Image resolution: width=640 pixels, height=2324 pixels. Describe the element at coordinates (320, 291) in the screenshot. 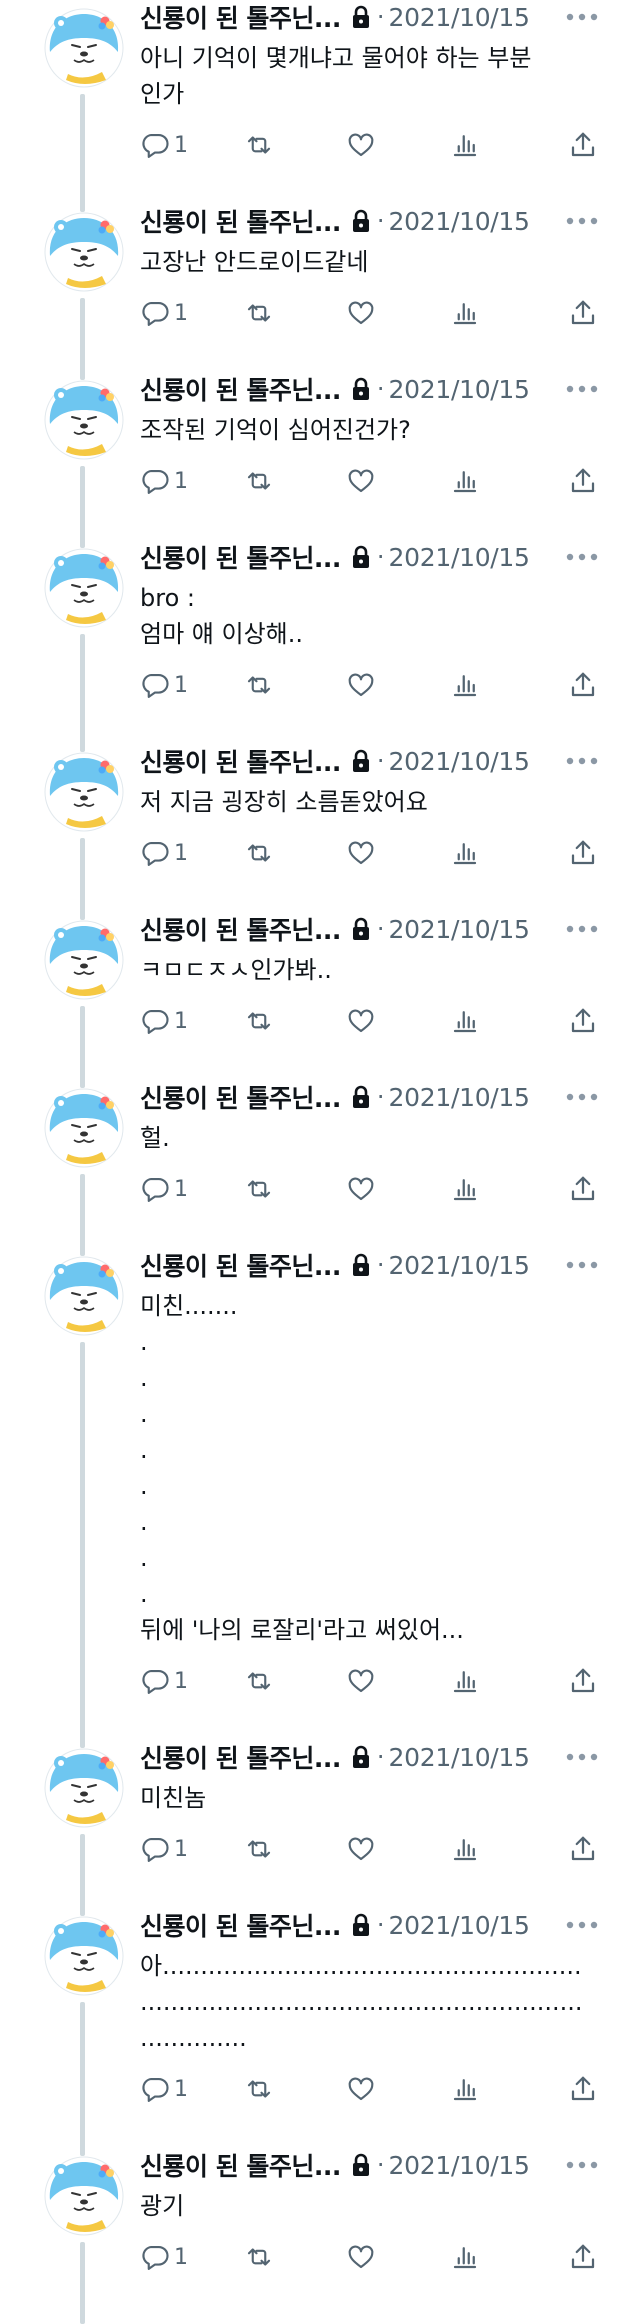

I see `tweet: 신룡이 된 톨주닌... · 2021/10/15 고장난 안드로이드같네 1` at that location.